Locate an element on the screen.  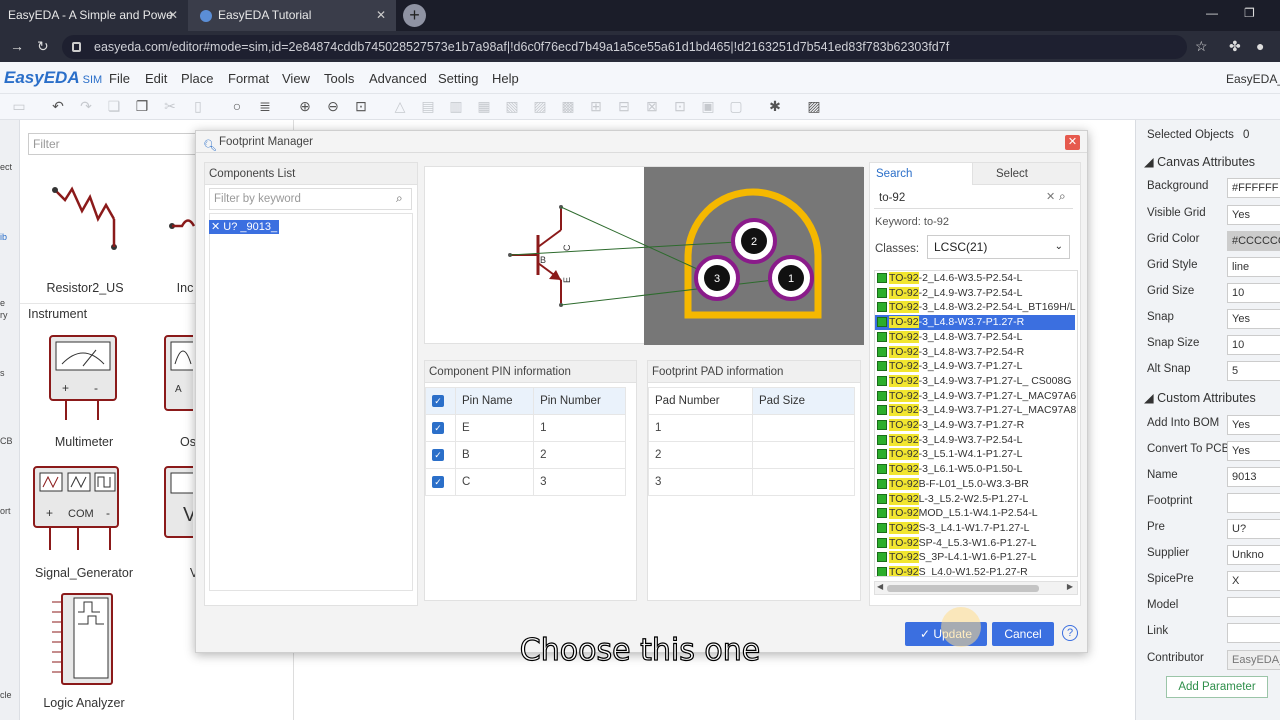
menu-view: View is located at coordinates (296, 78).